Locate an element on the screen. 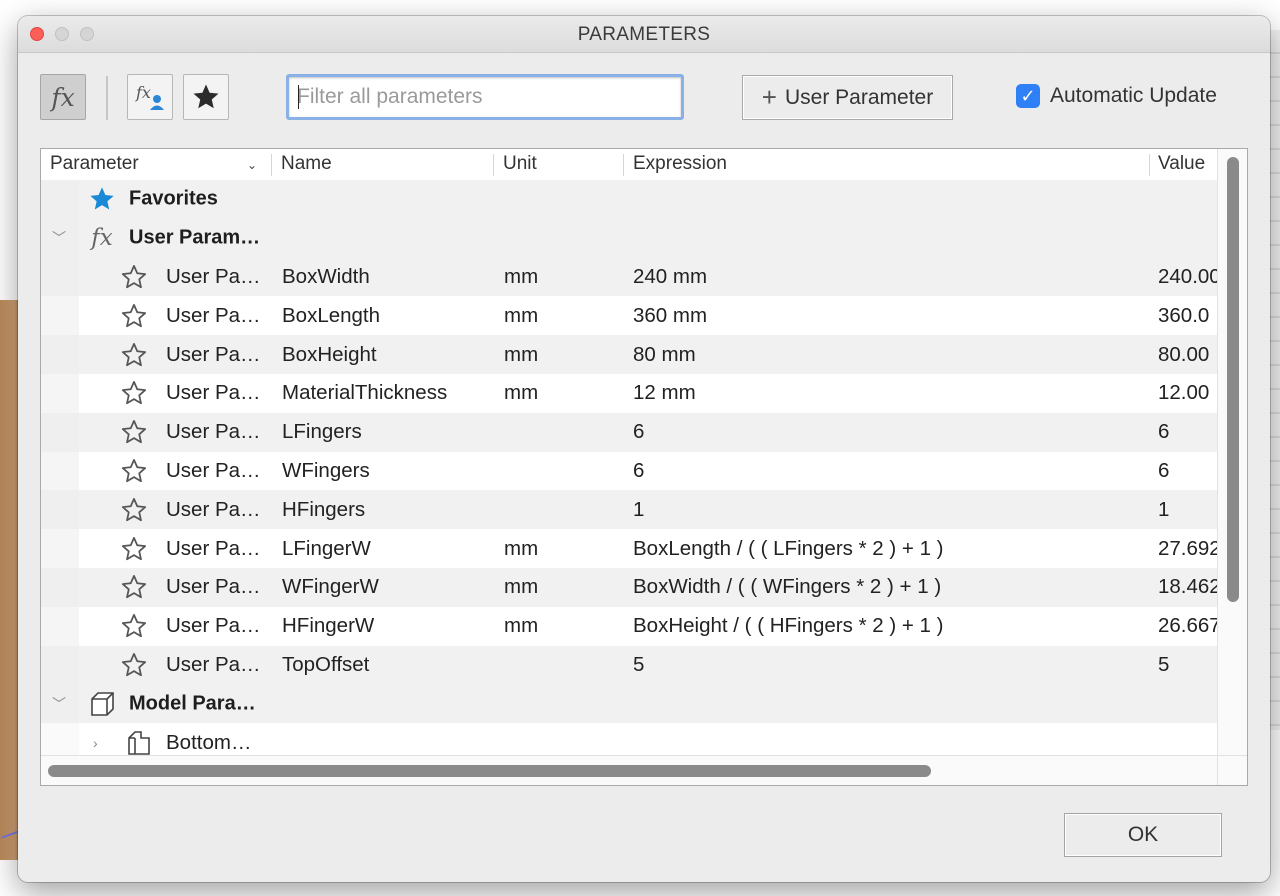 The width and height of the screenshot is (1280, 896). toolbar-divider is located at coordinates (107, 98).